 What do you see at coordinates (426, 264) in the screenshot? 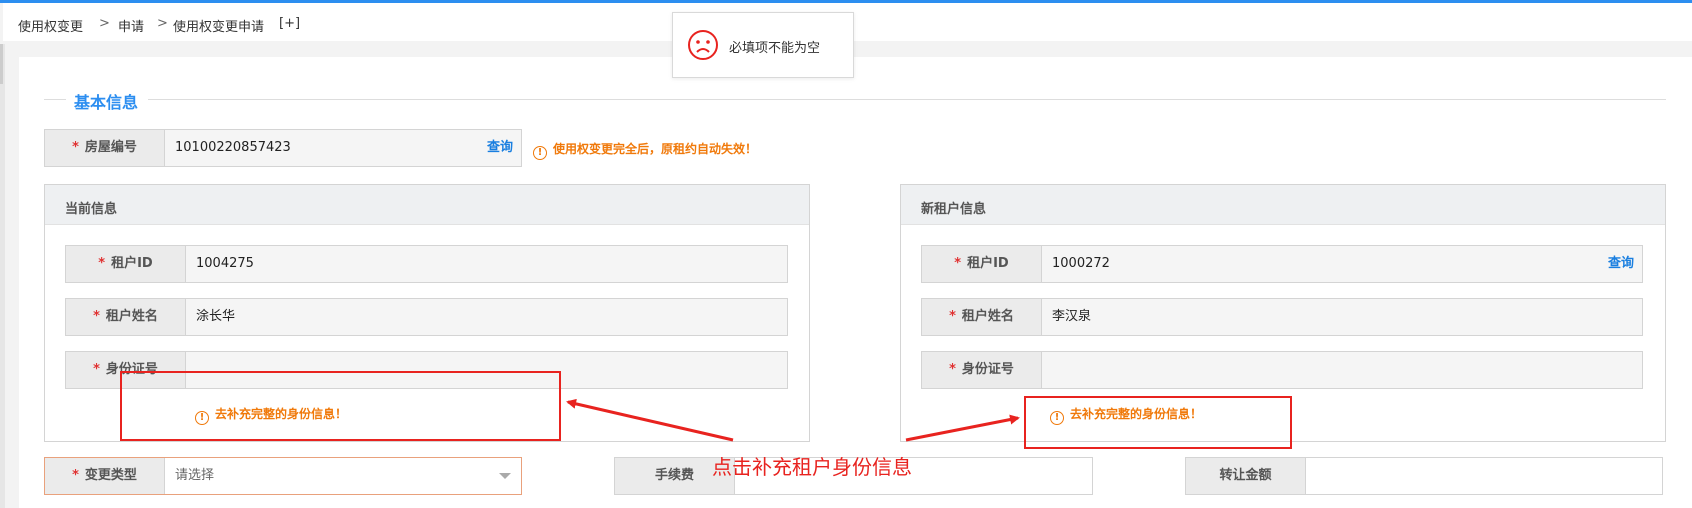
I see `current-tenant-id-field: * 租户ID 1004275` at bounding box center [426, 264].